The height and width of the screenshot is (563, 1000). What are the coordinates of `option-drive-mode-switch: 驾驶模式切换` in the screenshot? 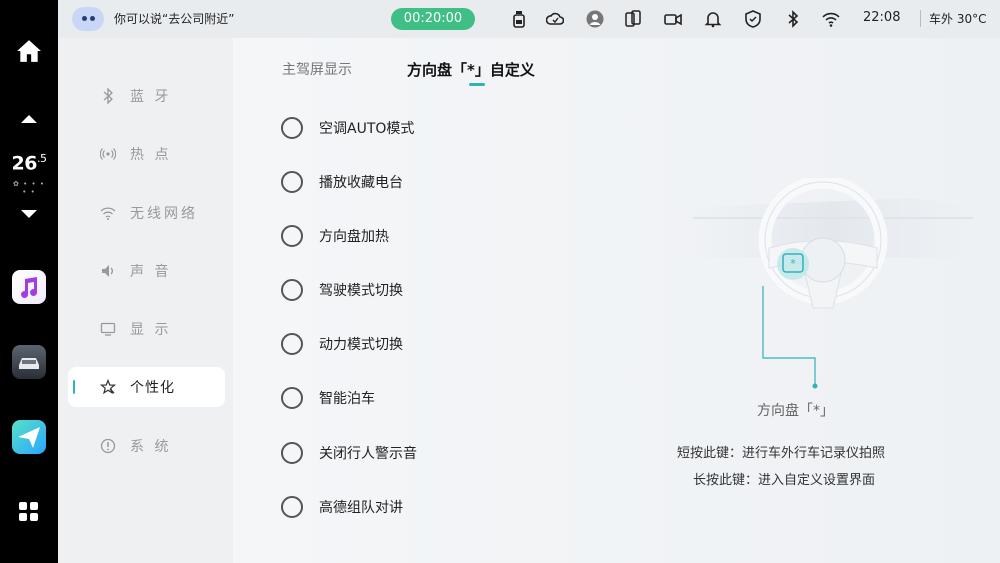 It's located at (342, 290).